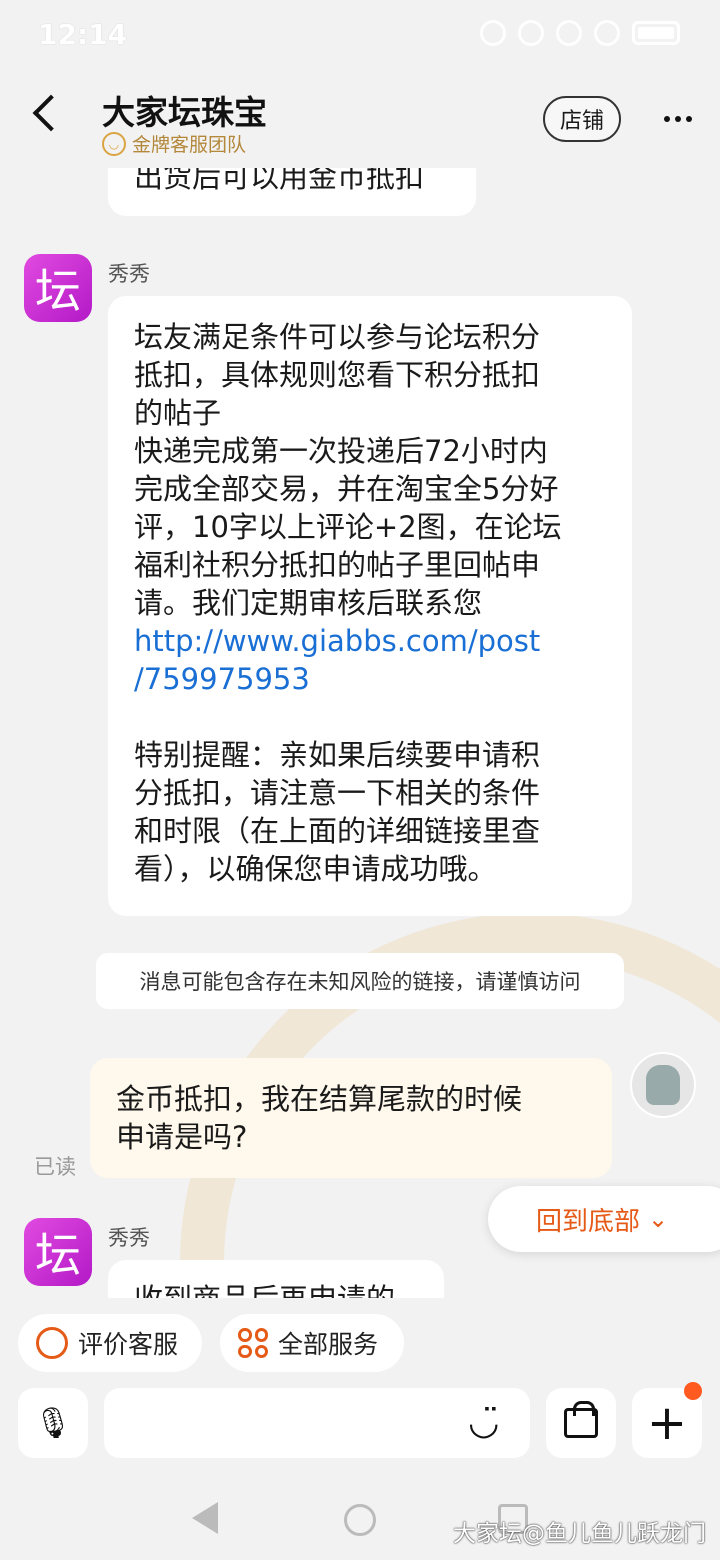  Describe the element at coordinates (341, 451) in the screenshot. I see `message-line: 快递完成第一次投递后72小时内` at that location.